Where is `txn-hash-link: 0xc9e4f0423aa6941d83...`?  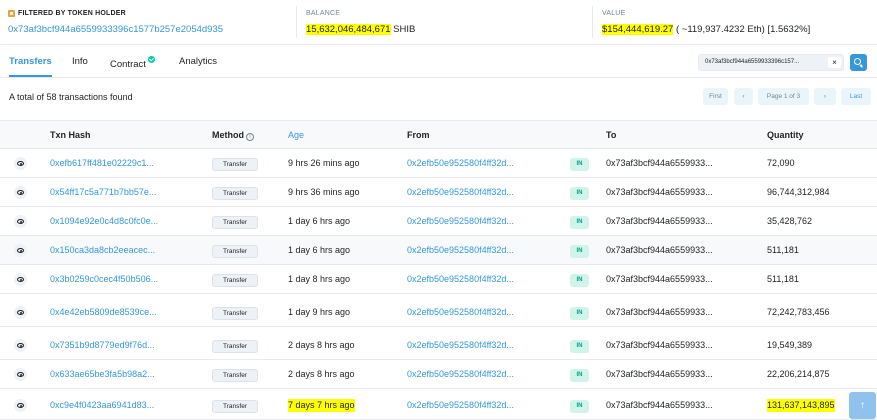
txn-hash-link: 0xc9e4f0423aa6941d83... is located at coordinates (102, 405).